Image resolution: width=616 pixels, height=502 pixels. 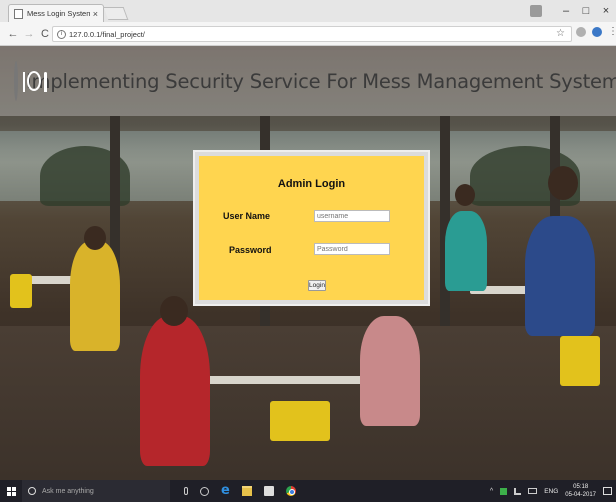 I want to click on profile-icon, so click(x=536, y=11).